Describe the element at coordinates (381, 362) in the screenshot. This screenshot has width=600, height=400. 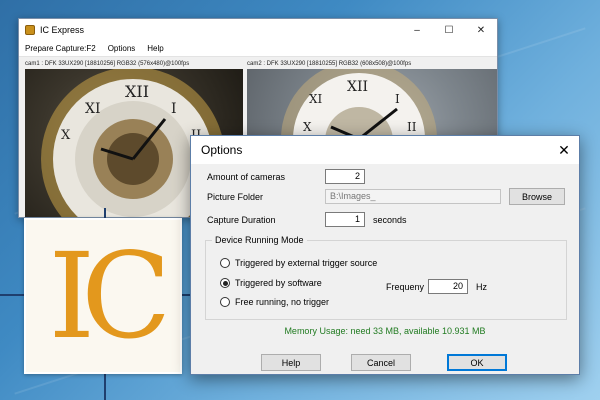
I see `cancel-button: Cancel` at that location.